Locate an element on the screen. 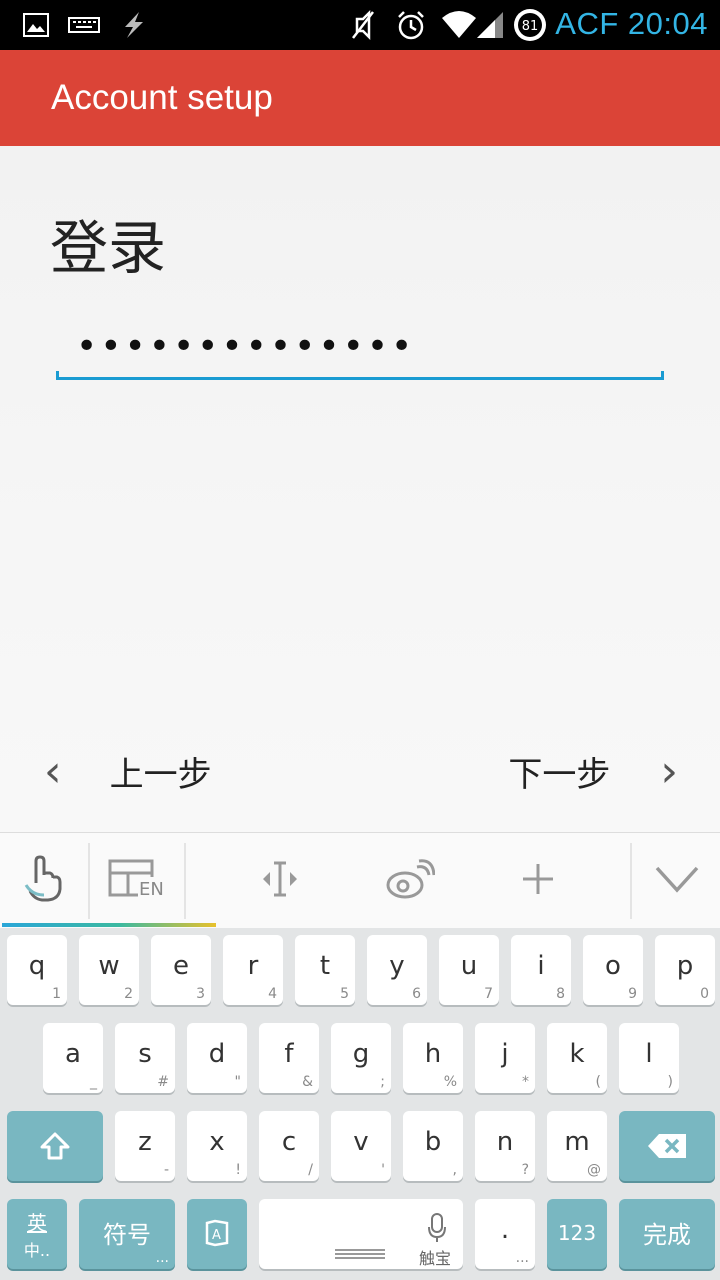 The width and height of the screenshot is (720, 1280). app-bar: Account setup is located at coordinates (360, 98).